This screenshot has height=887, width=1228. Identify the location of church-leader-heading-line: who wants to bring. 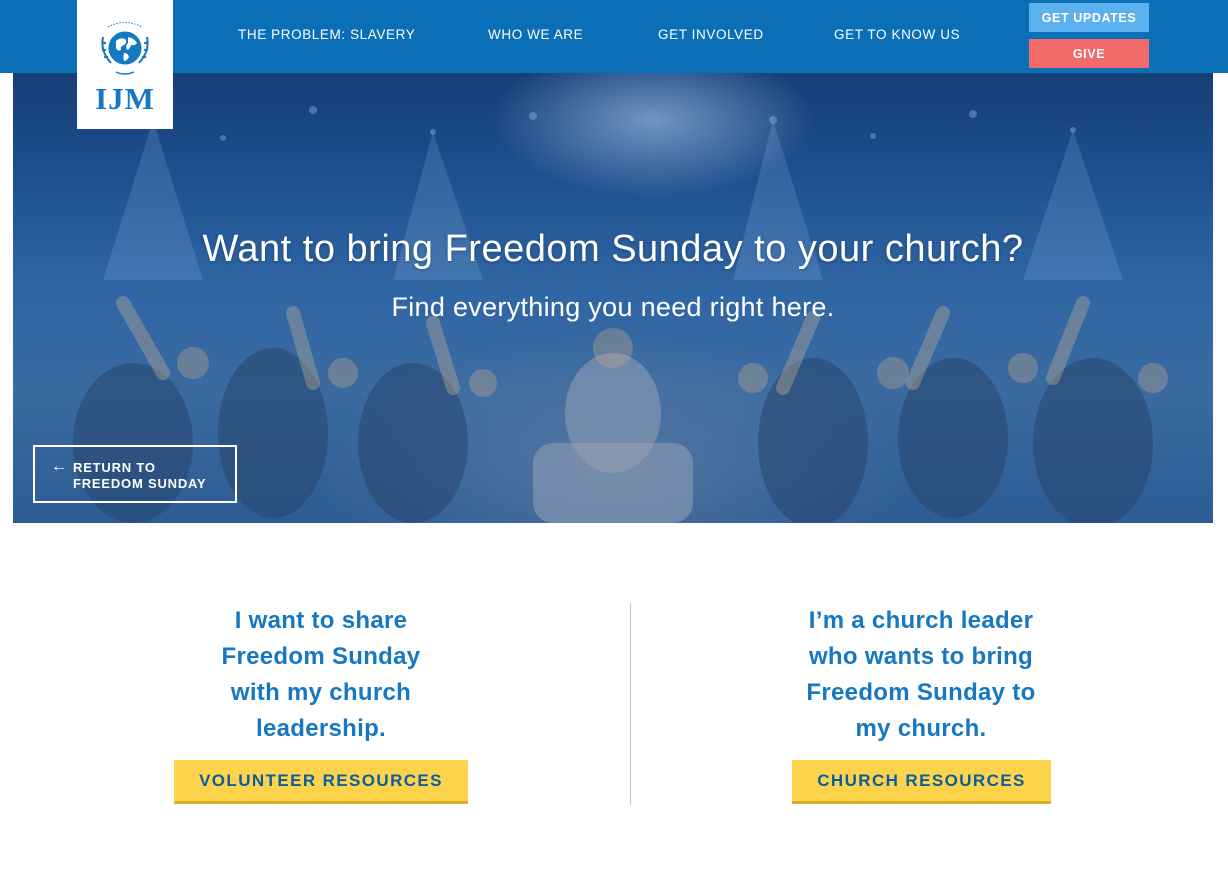
(921, 656).